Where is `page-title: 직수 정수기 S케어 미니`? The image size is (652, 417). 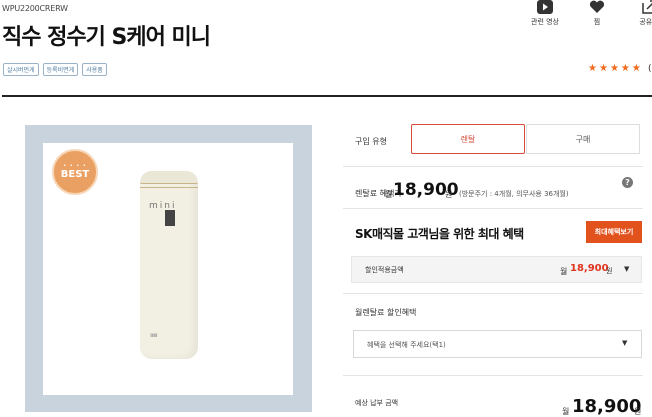
page-title: 직수 정수기 S케어 미니 is located at coordinates (106, 37).